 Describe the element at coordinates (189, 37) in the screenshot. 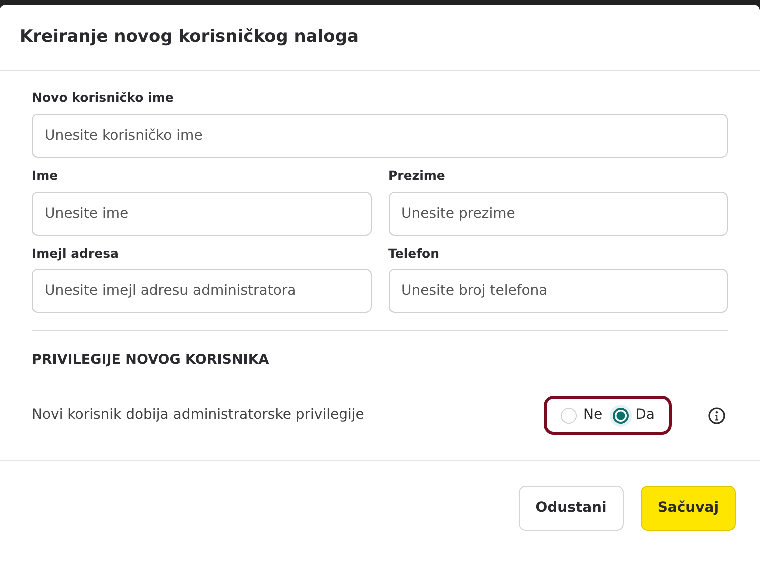

I see `dialog-title: Kreiranje novog korisničkog naloga` at that location.